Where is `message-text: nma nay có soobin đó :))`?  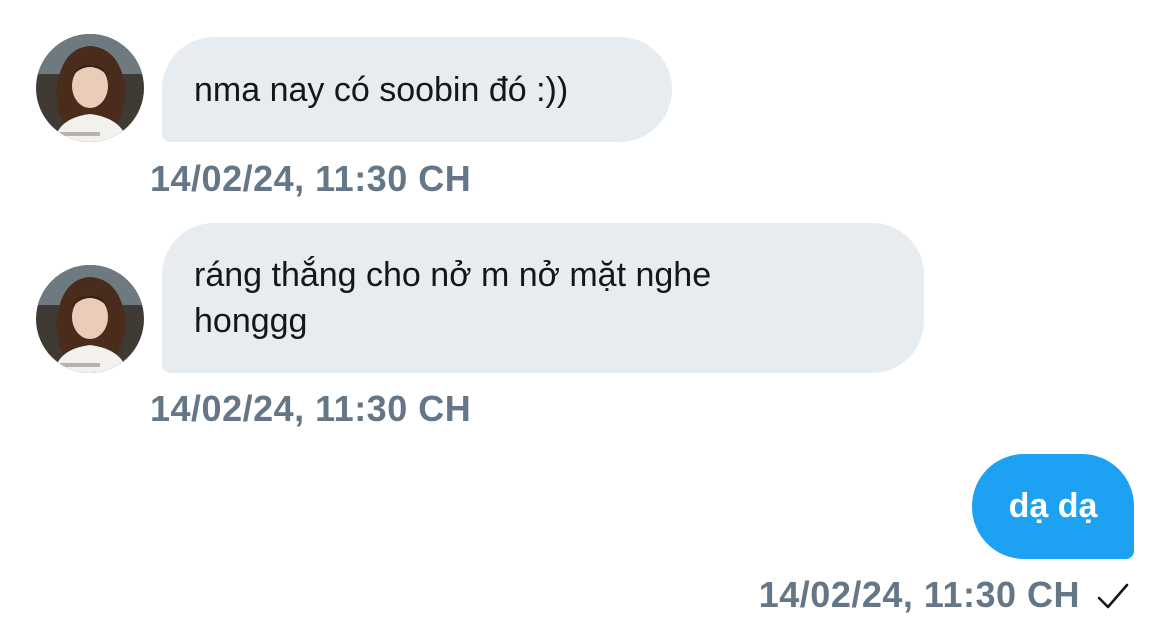
message-text: nma nay có soobin đó :)) is located at coordinates (381, 89).